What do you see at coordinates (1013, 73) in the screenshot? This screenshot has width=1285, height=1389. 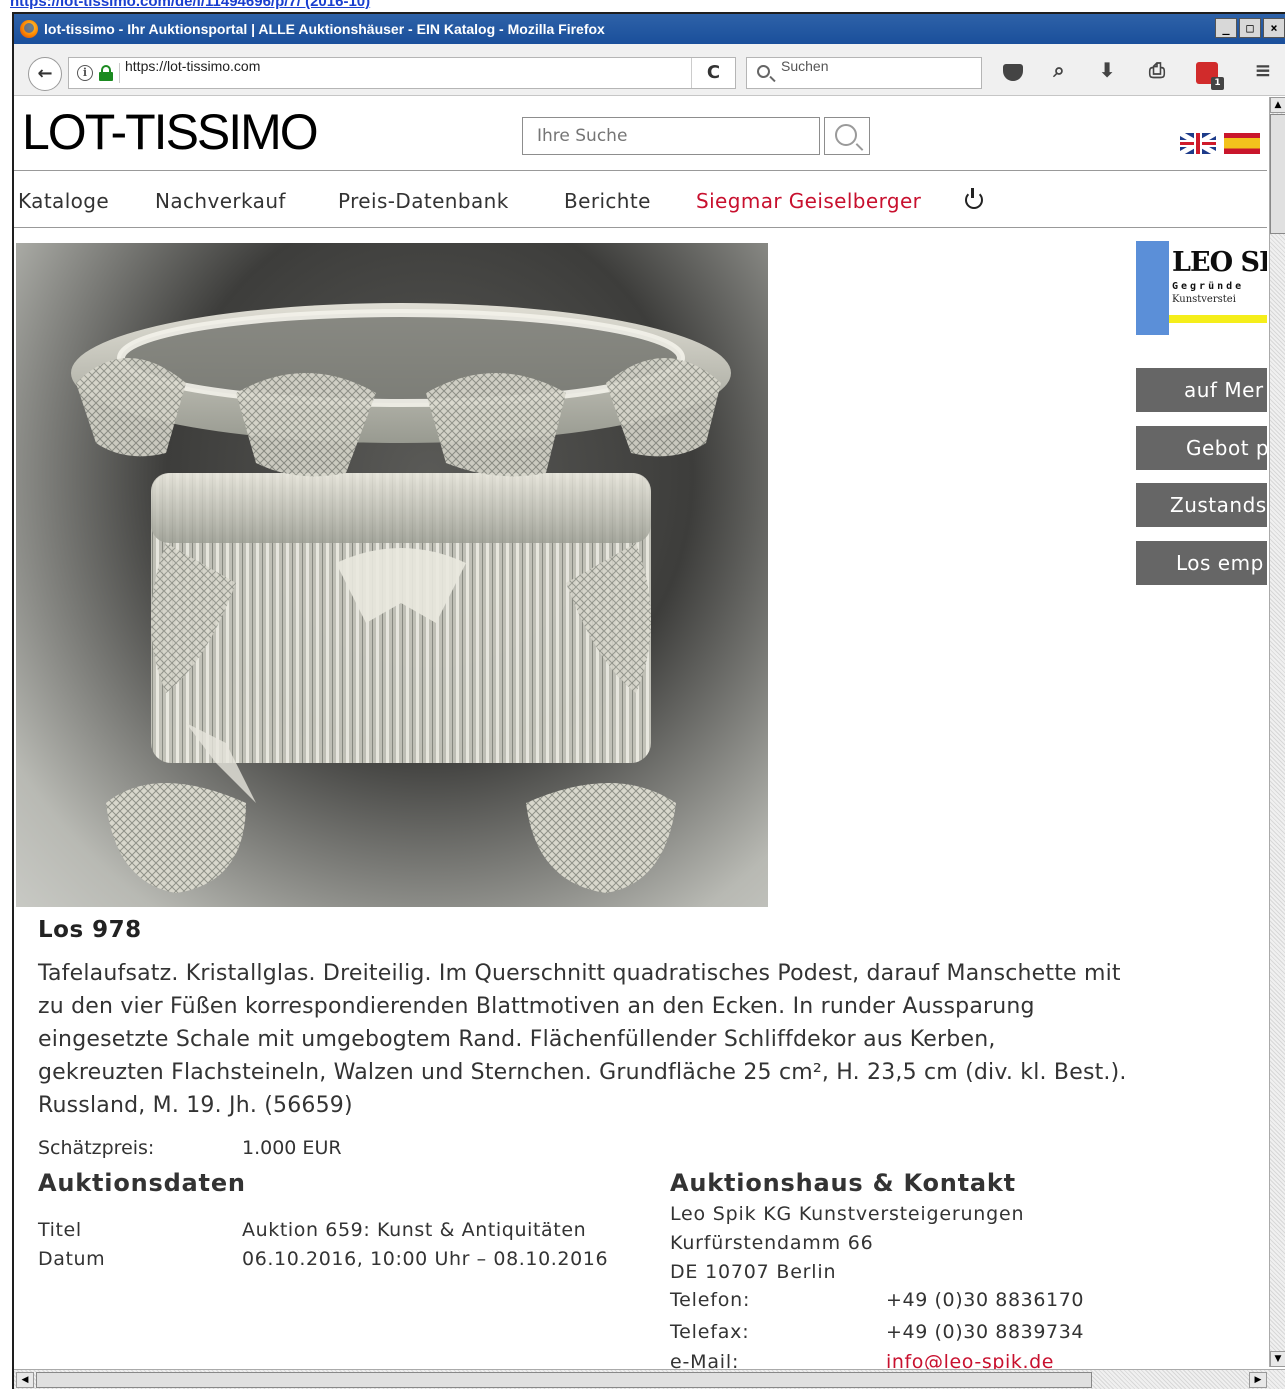 I see `pocket-icon` at bounding box center [1013, 73].